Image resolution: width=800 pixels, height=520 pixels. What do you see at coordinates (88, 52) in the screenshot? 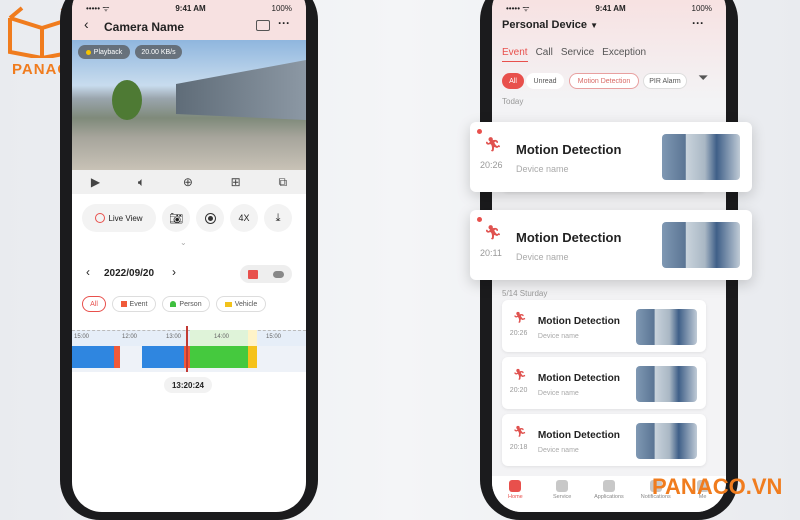
I see `playback-dot-icon` at bounding box center [88, 52].